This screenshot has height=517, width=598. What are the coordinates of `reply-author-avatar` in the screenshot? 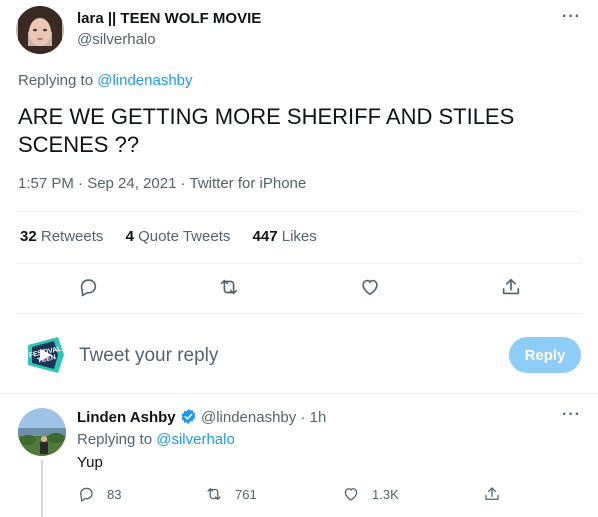 It's located at (42, 432).